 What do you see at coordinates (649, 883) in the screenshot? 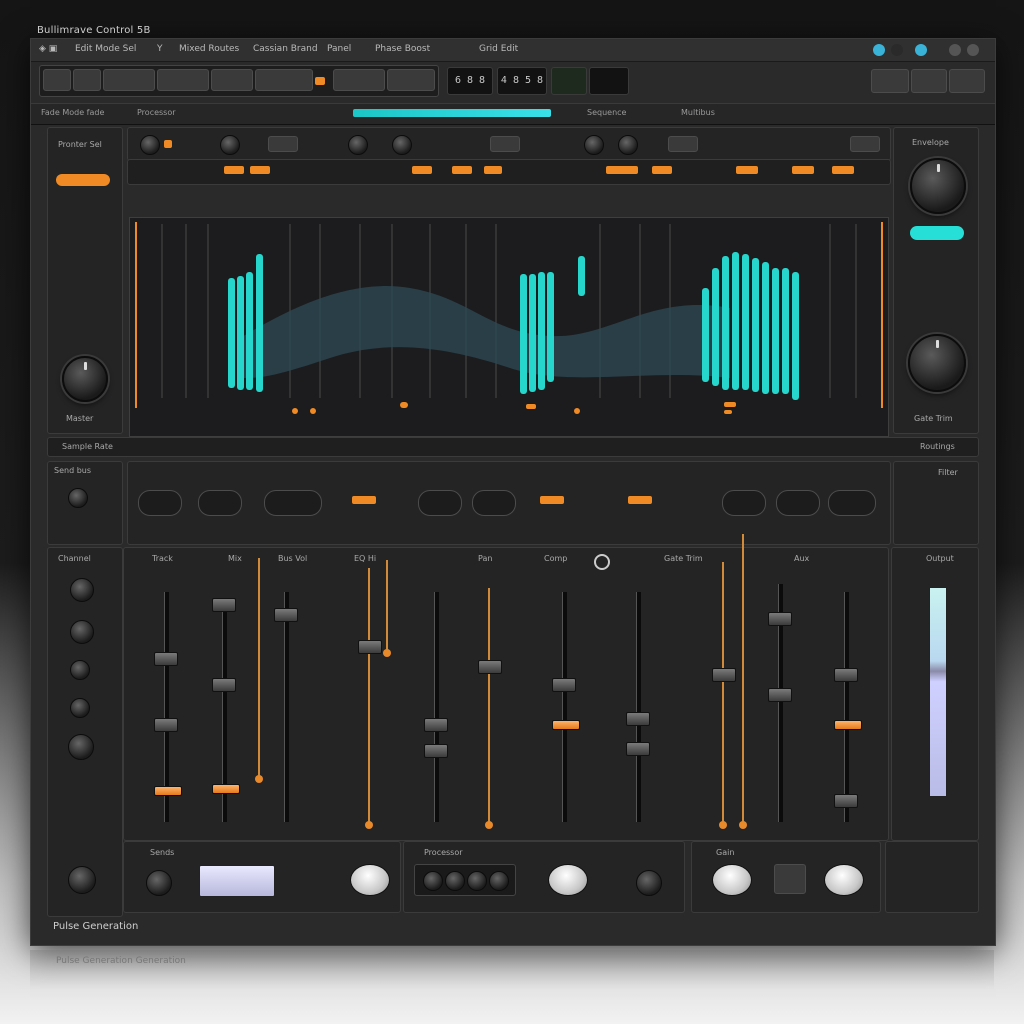
I see `processor-knob` at bounding box center [649, 883].